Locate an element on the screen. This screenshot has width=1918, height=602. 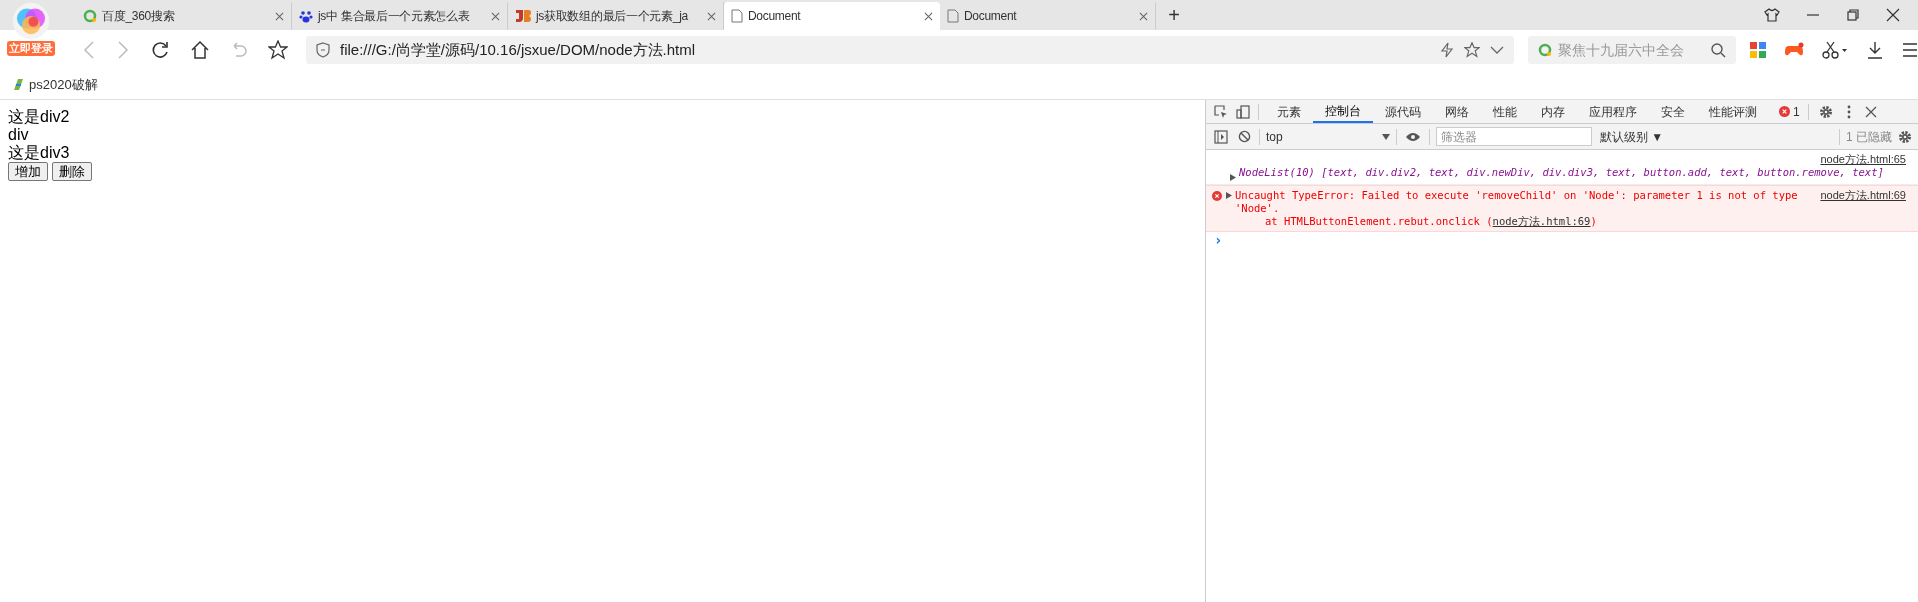
devtools-tab: 性能评测 is located at coordinates (1733, 111).